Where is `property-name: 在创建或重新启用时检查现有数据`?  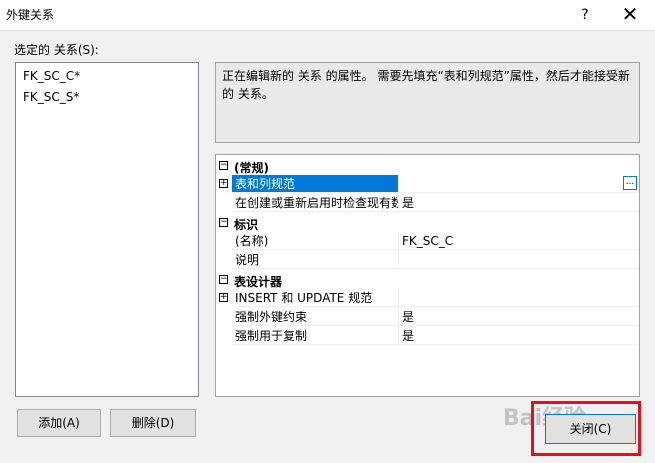
property-name: 在创建或重新启用时检查现有数据 is located at coordinates (315, 203).